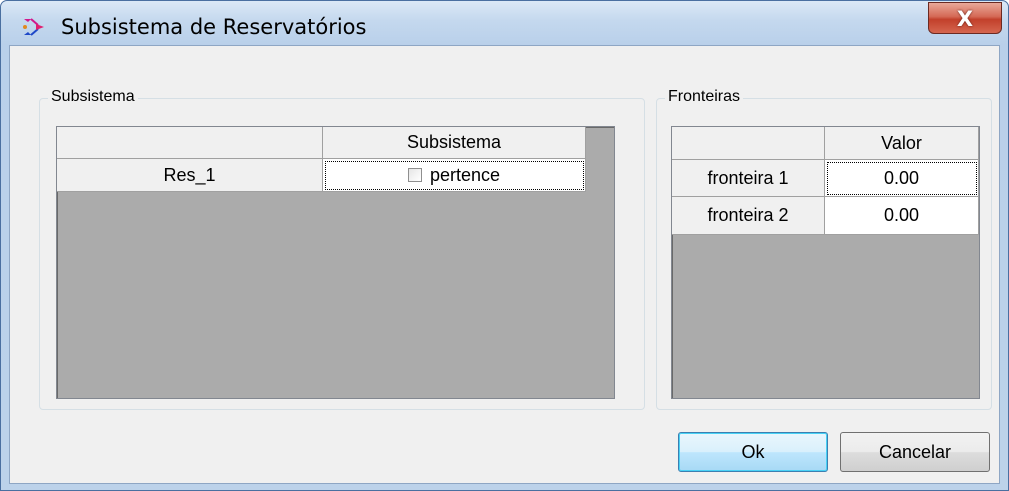 The width and height of the screenshot is (1009, 491). What do you see at coordinates (748, 178) in the screenshot?
I see `row-header-fronteira-1: fronteira 1` at bounding box center [748, 178].